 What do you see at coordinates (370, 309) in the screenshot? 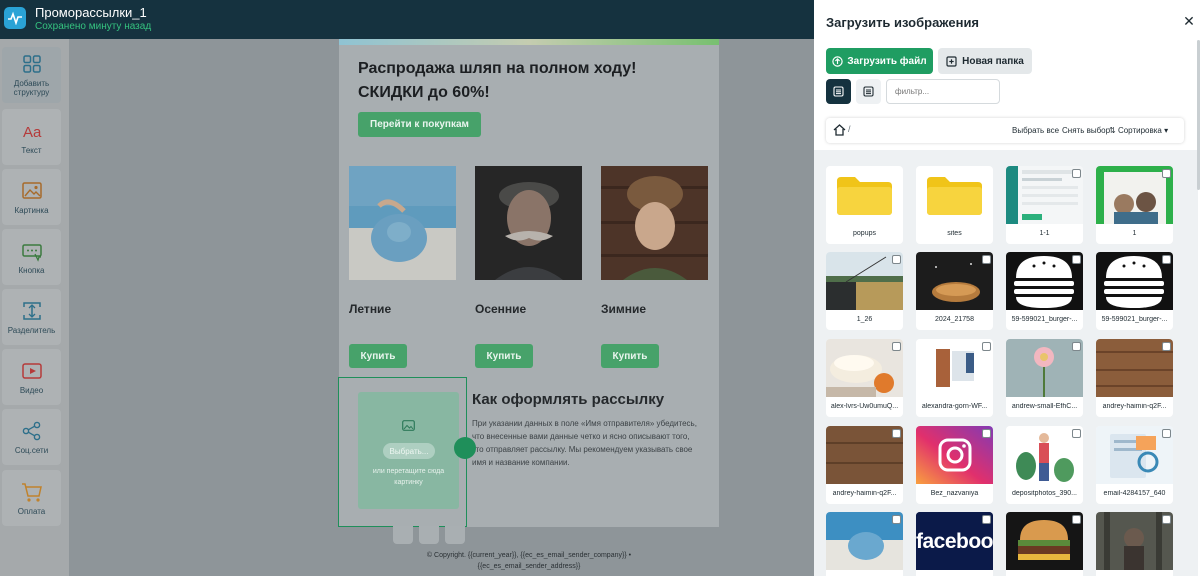
I see `product-name: Летние` at bounding box center [370, 309].